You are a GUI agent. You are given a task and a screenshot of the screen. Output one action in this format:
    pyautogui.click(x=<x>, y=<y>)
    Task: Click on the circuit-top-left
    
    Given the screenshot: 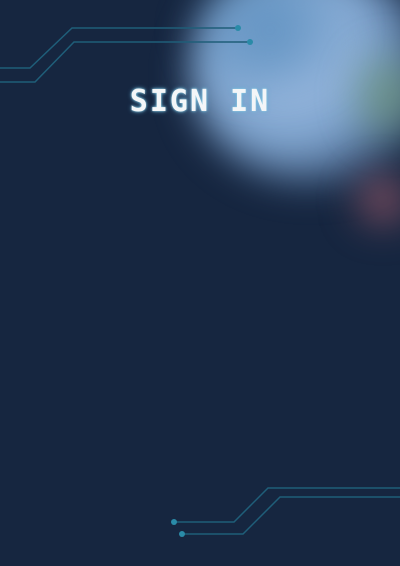 What is the action you would take?
    pyautogui.click(x=126, y=54)
    